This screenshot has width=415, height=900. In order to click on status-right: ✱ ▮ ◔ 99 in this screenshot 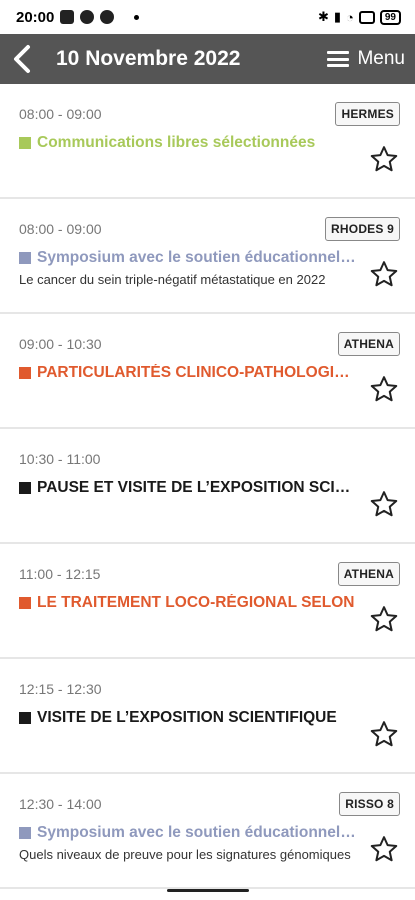, I will do `click(359, 17)`.